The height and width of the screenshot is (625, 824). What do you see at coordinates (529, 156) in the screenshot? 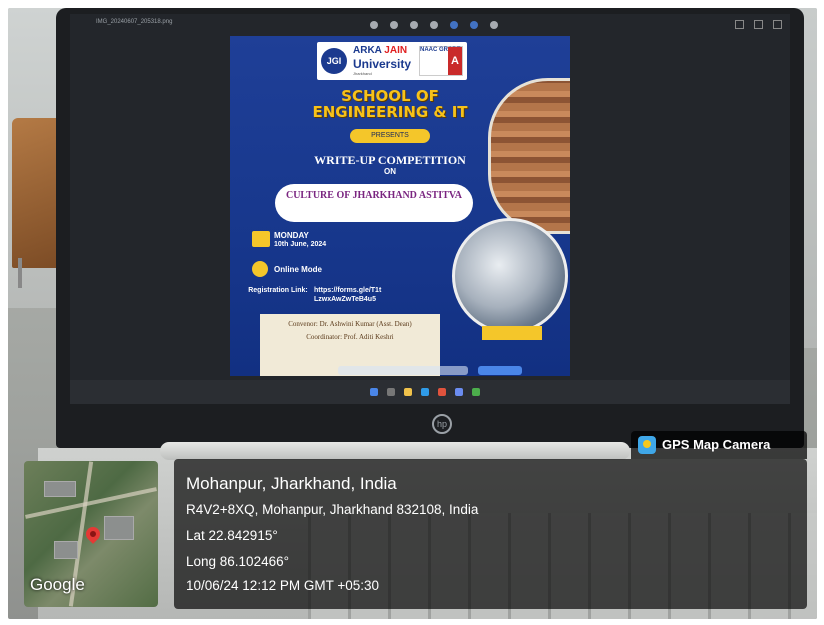
I see `statues-image` at bounding box center [529, 156].